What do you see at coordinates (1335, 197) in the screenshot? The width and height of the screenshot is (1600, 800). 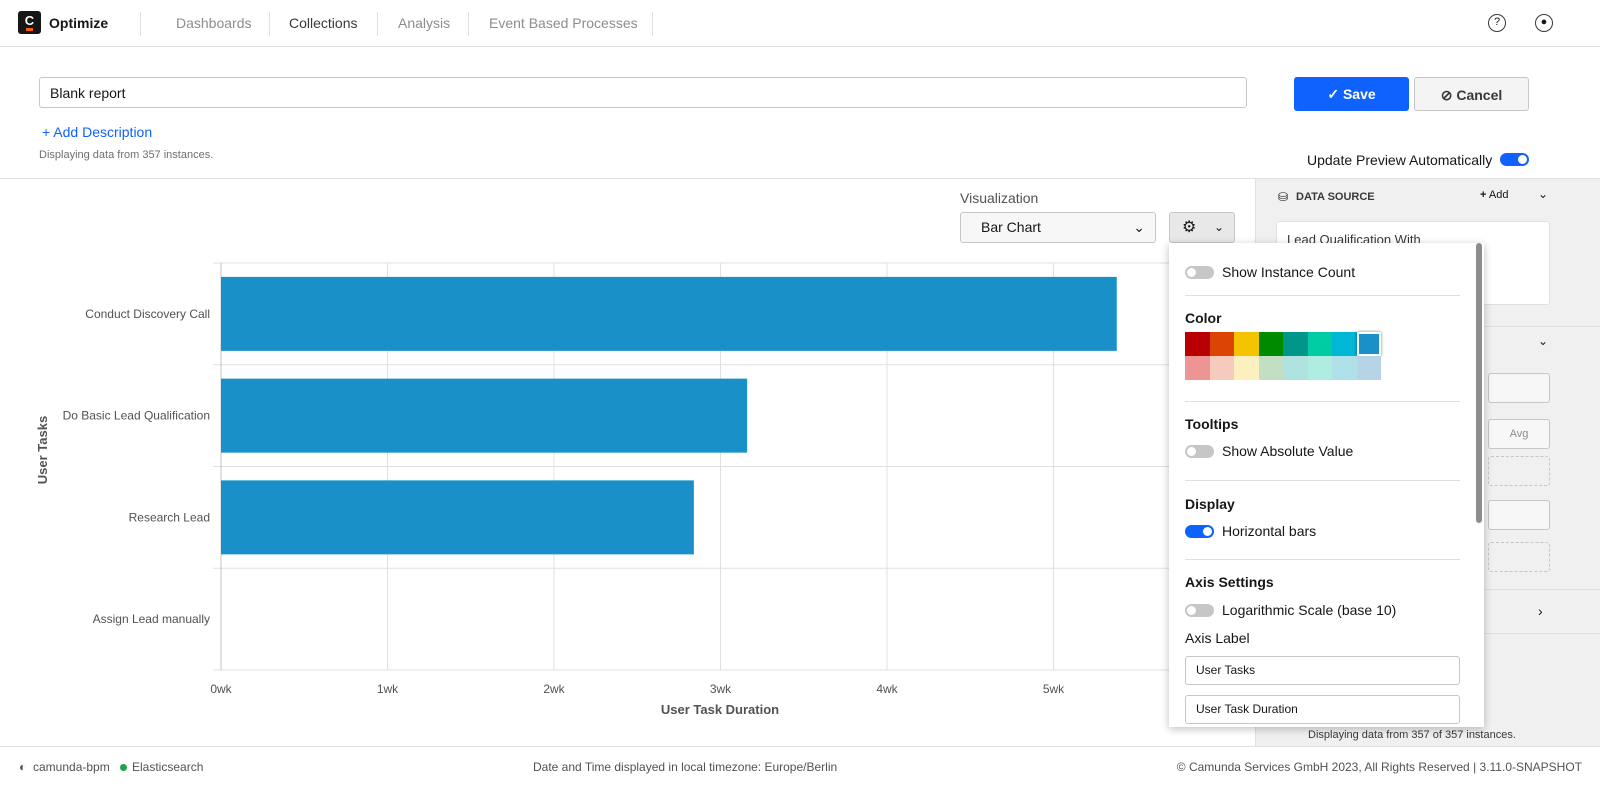 I see `data-source-title: DATA SOURCE` at bounding box center [1335, 197].